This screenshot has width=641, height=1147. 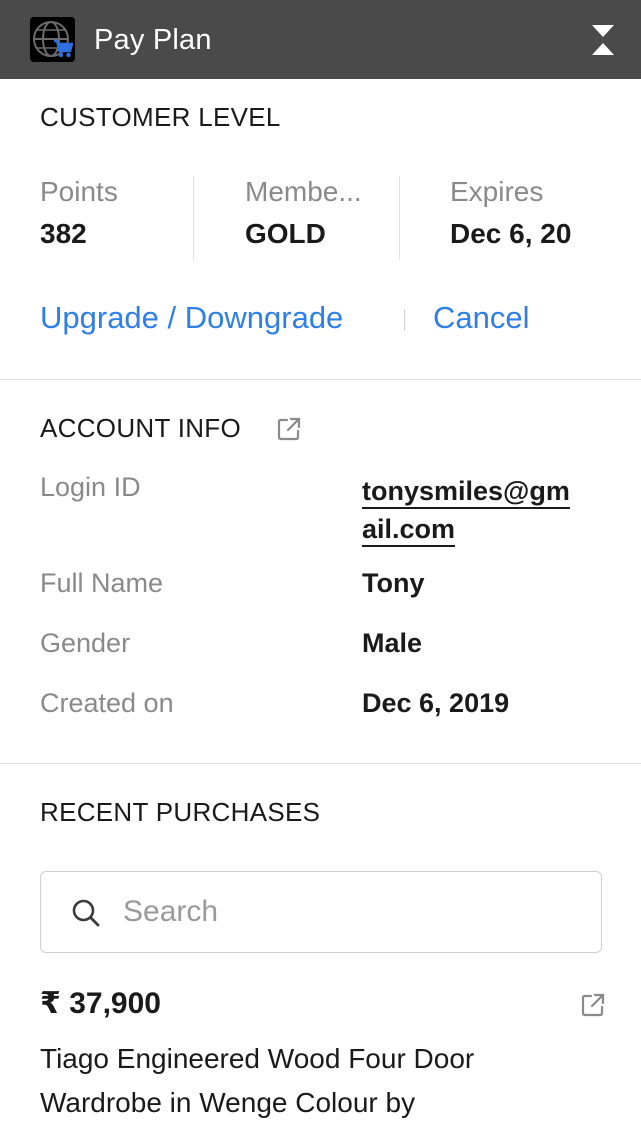 What do you see at coordinates (392, 643) in the screenshot?
I see `gender-value: Male` at bounding box center [392, 643].